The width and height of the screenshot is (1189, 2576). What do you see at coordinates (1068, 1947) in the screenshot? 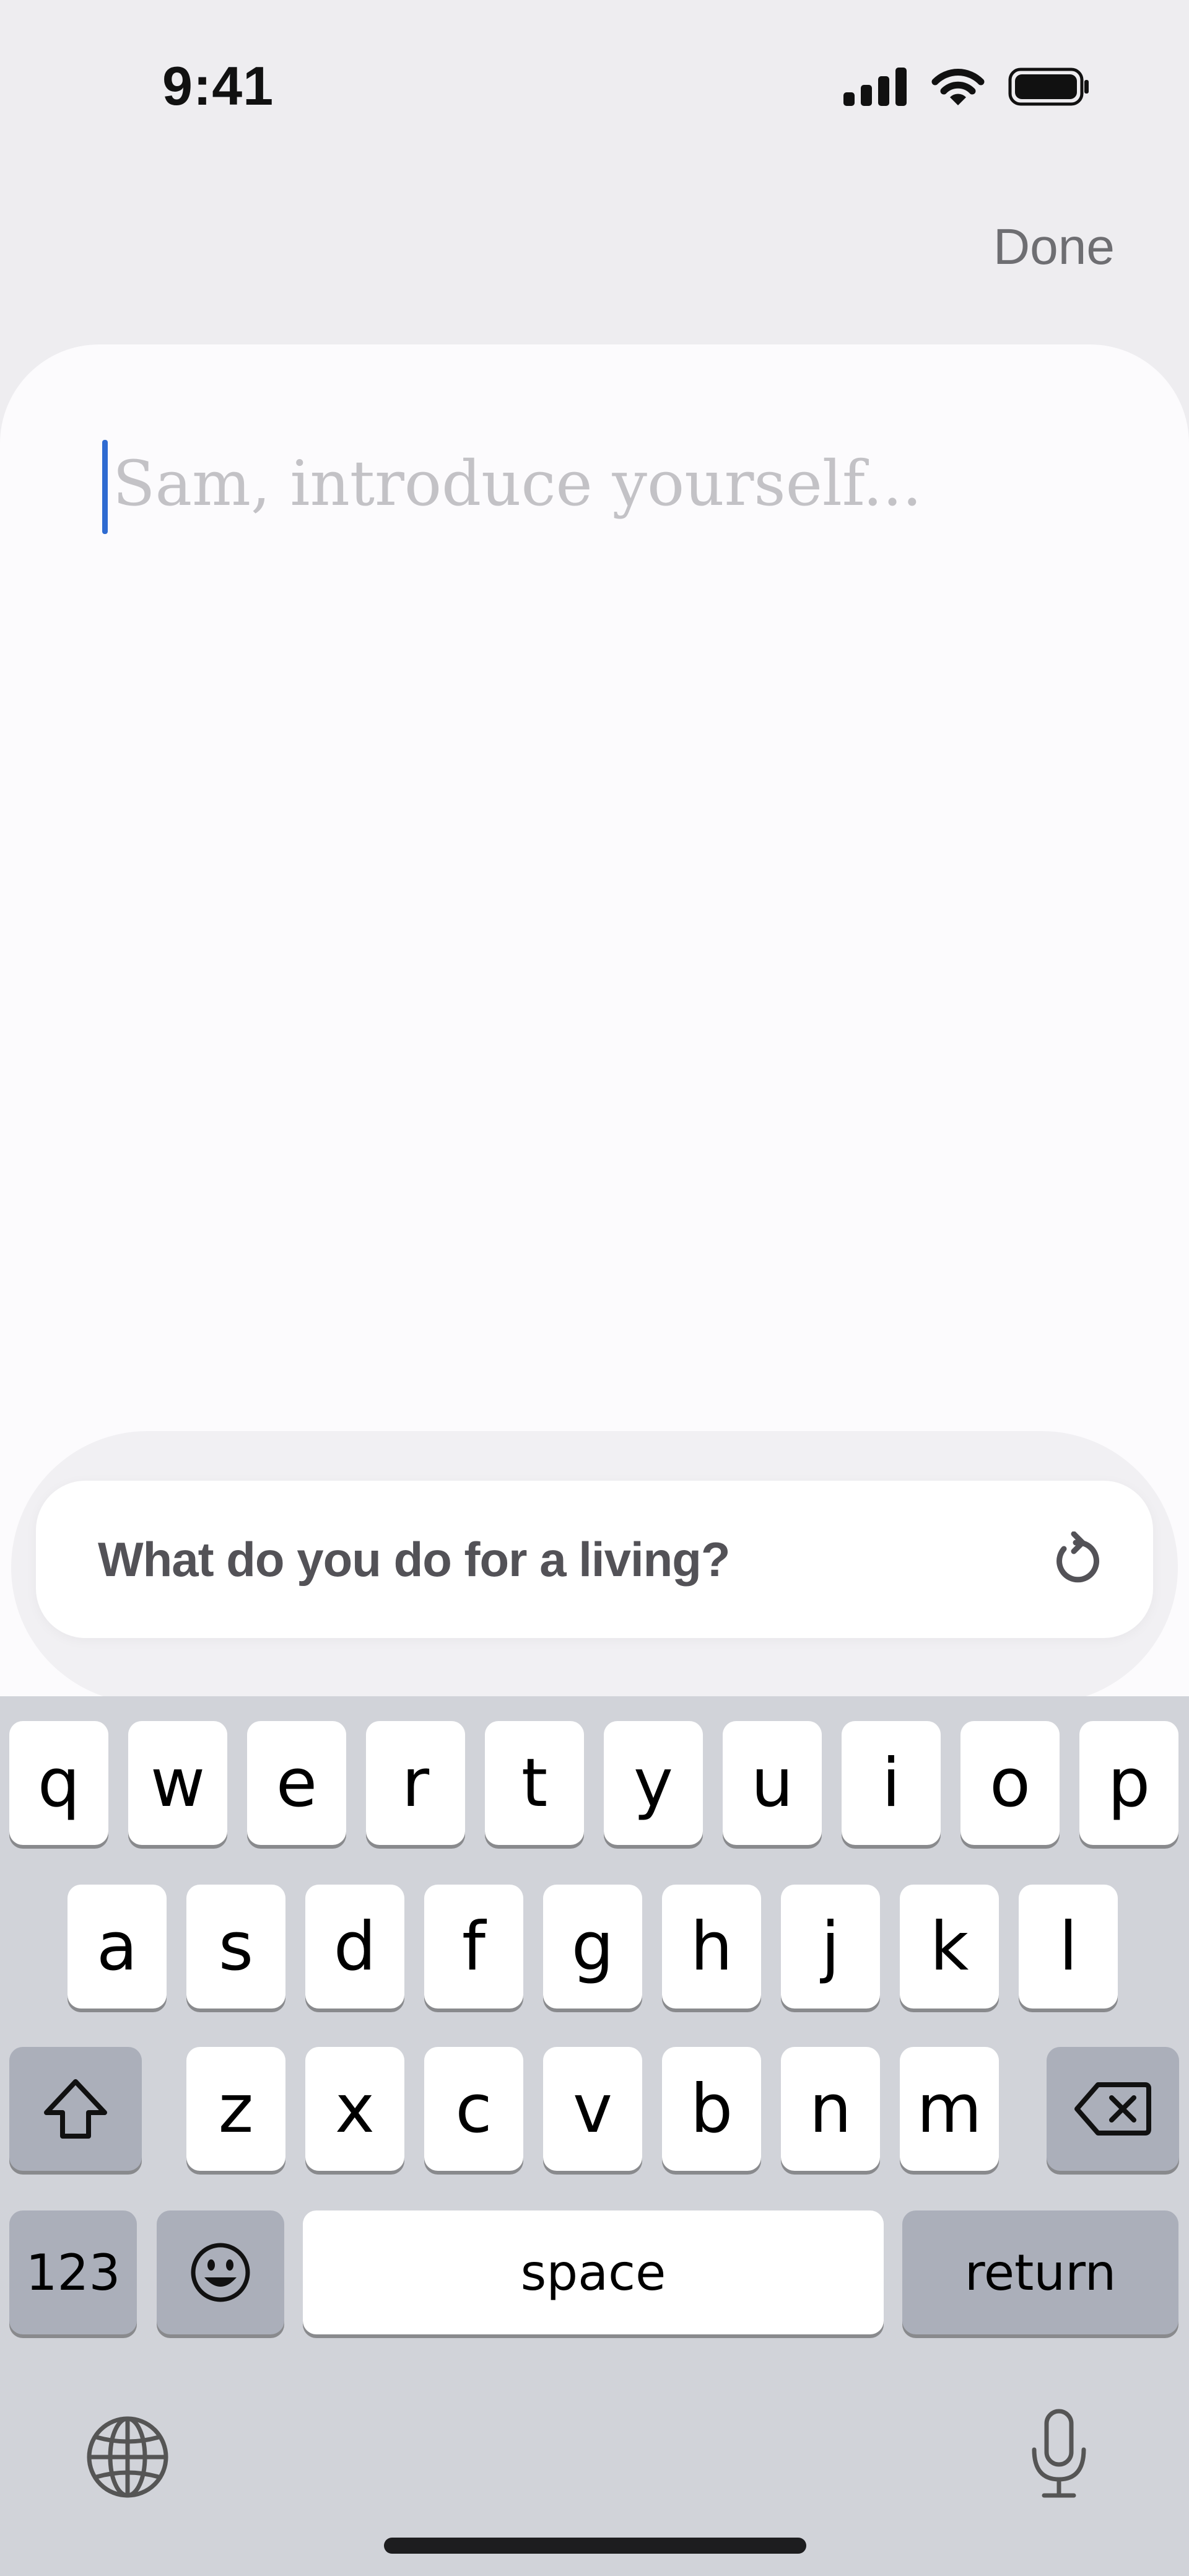
I see `key-l: l` at bounding box center [1068, 1947].